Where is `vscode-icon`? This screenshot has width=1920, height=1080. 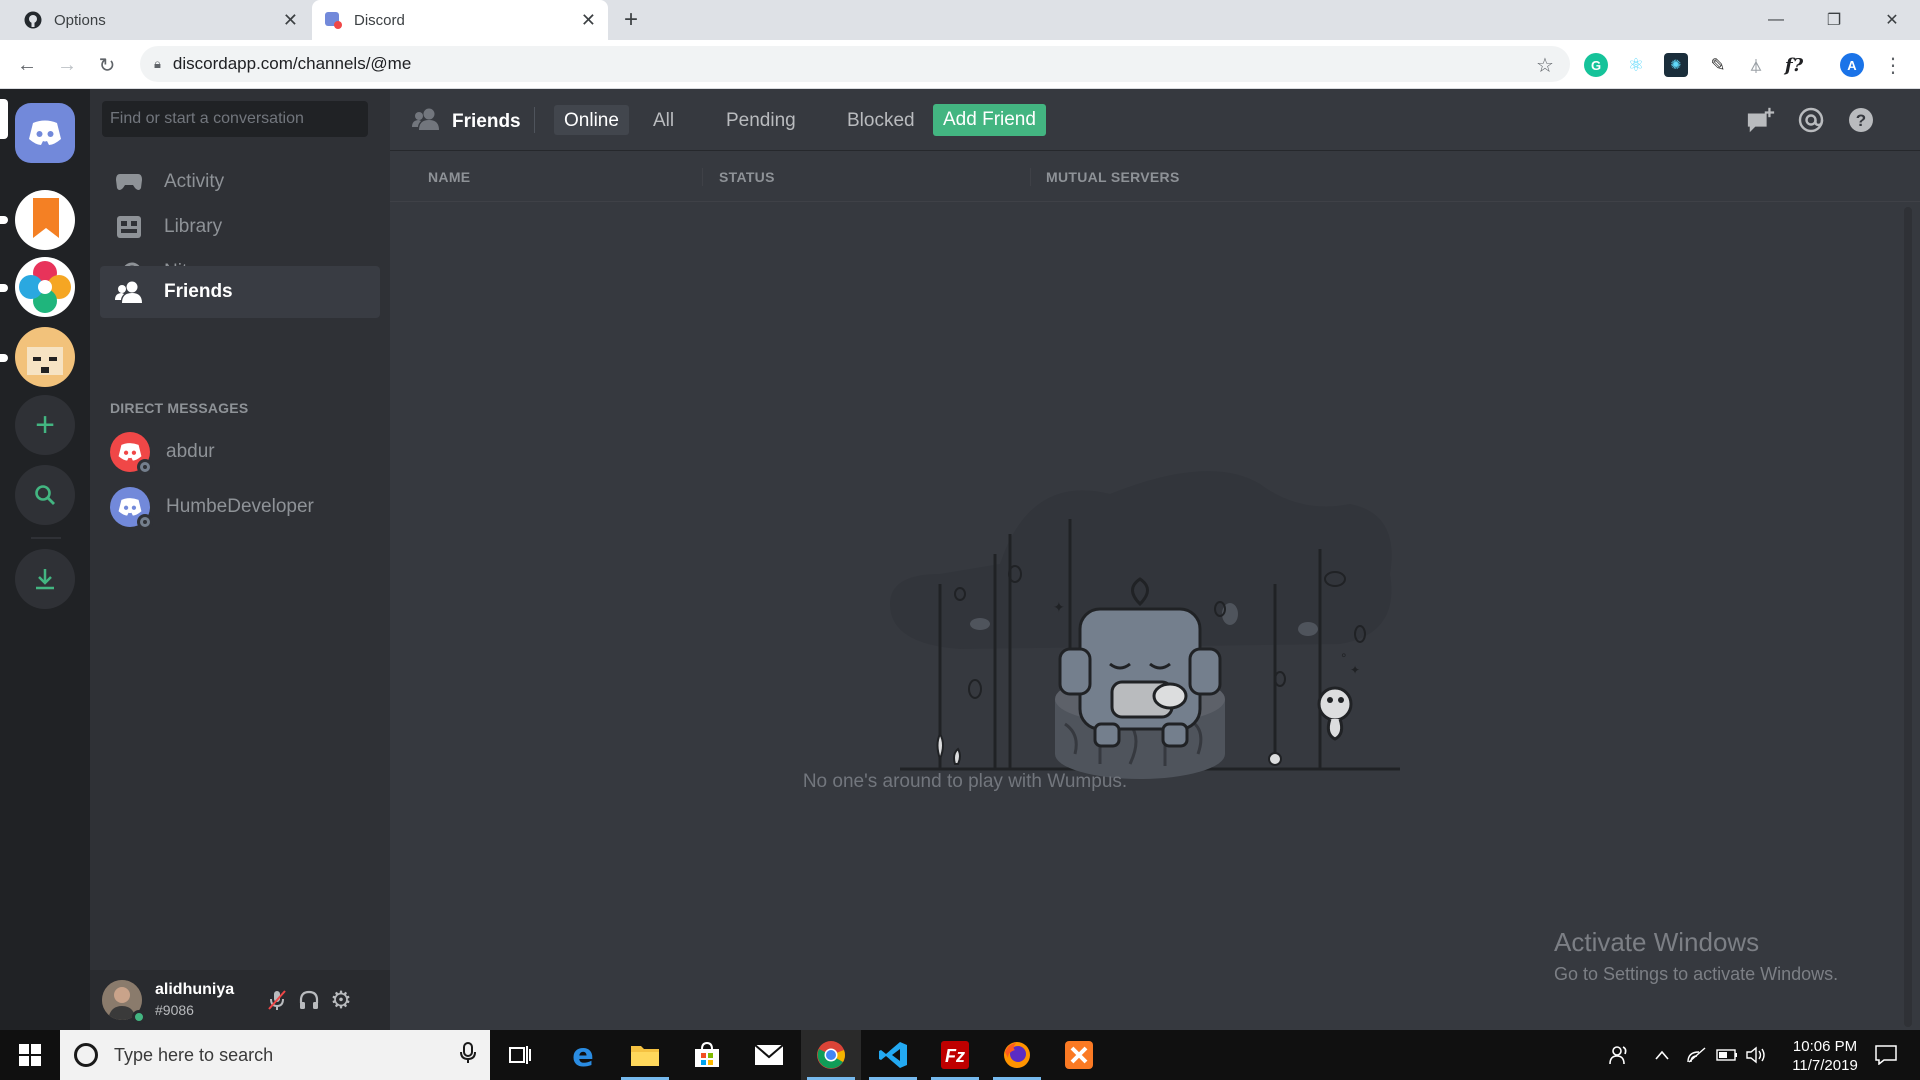 vscode-icon is located at coordinates (893, 1055).